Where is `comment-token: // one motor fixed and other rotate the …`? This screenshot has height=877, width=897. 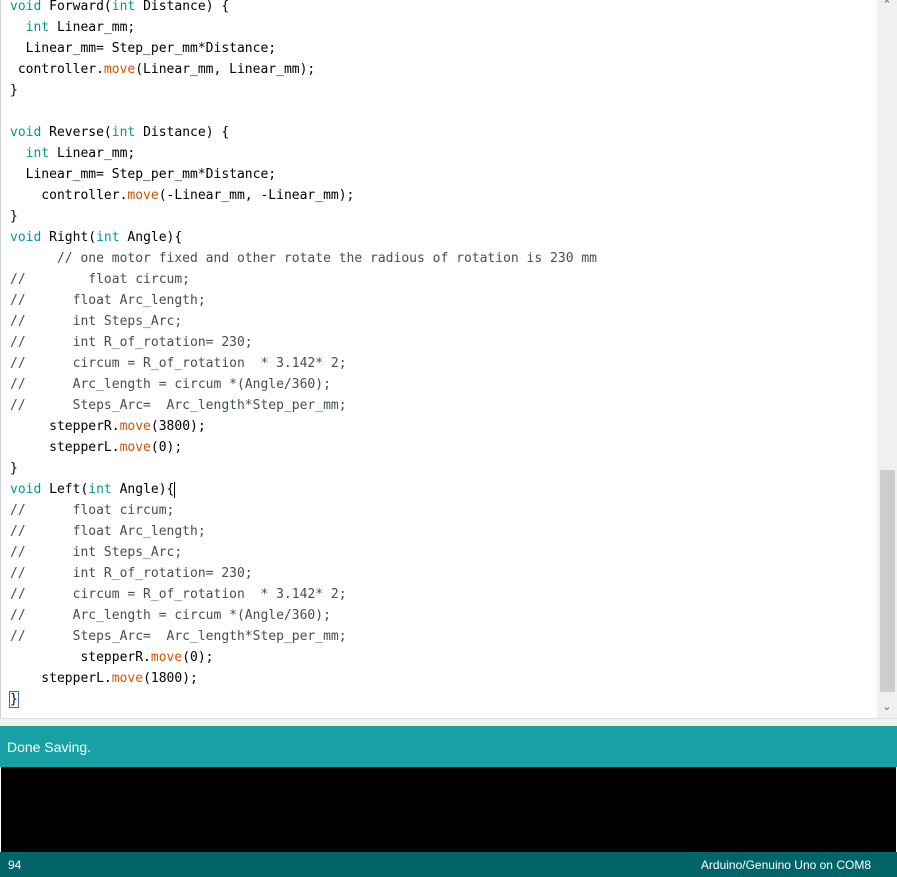
comment-token: // one motor fixed and other rotate the … is located at coordinates (303, 258).